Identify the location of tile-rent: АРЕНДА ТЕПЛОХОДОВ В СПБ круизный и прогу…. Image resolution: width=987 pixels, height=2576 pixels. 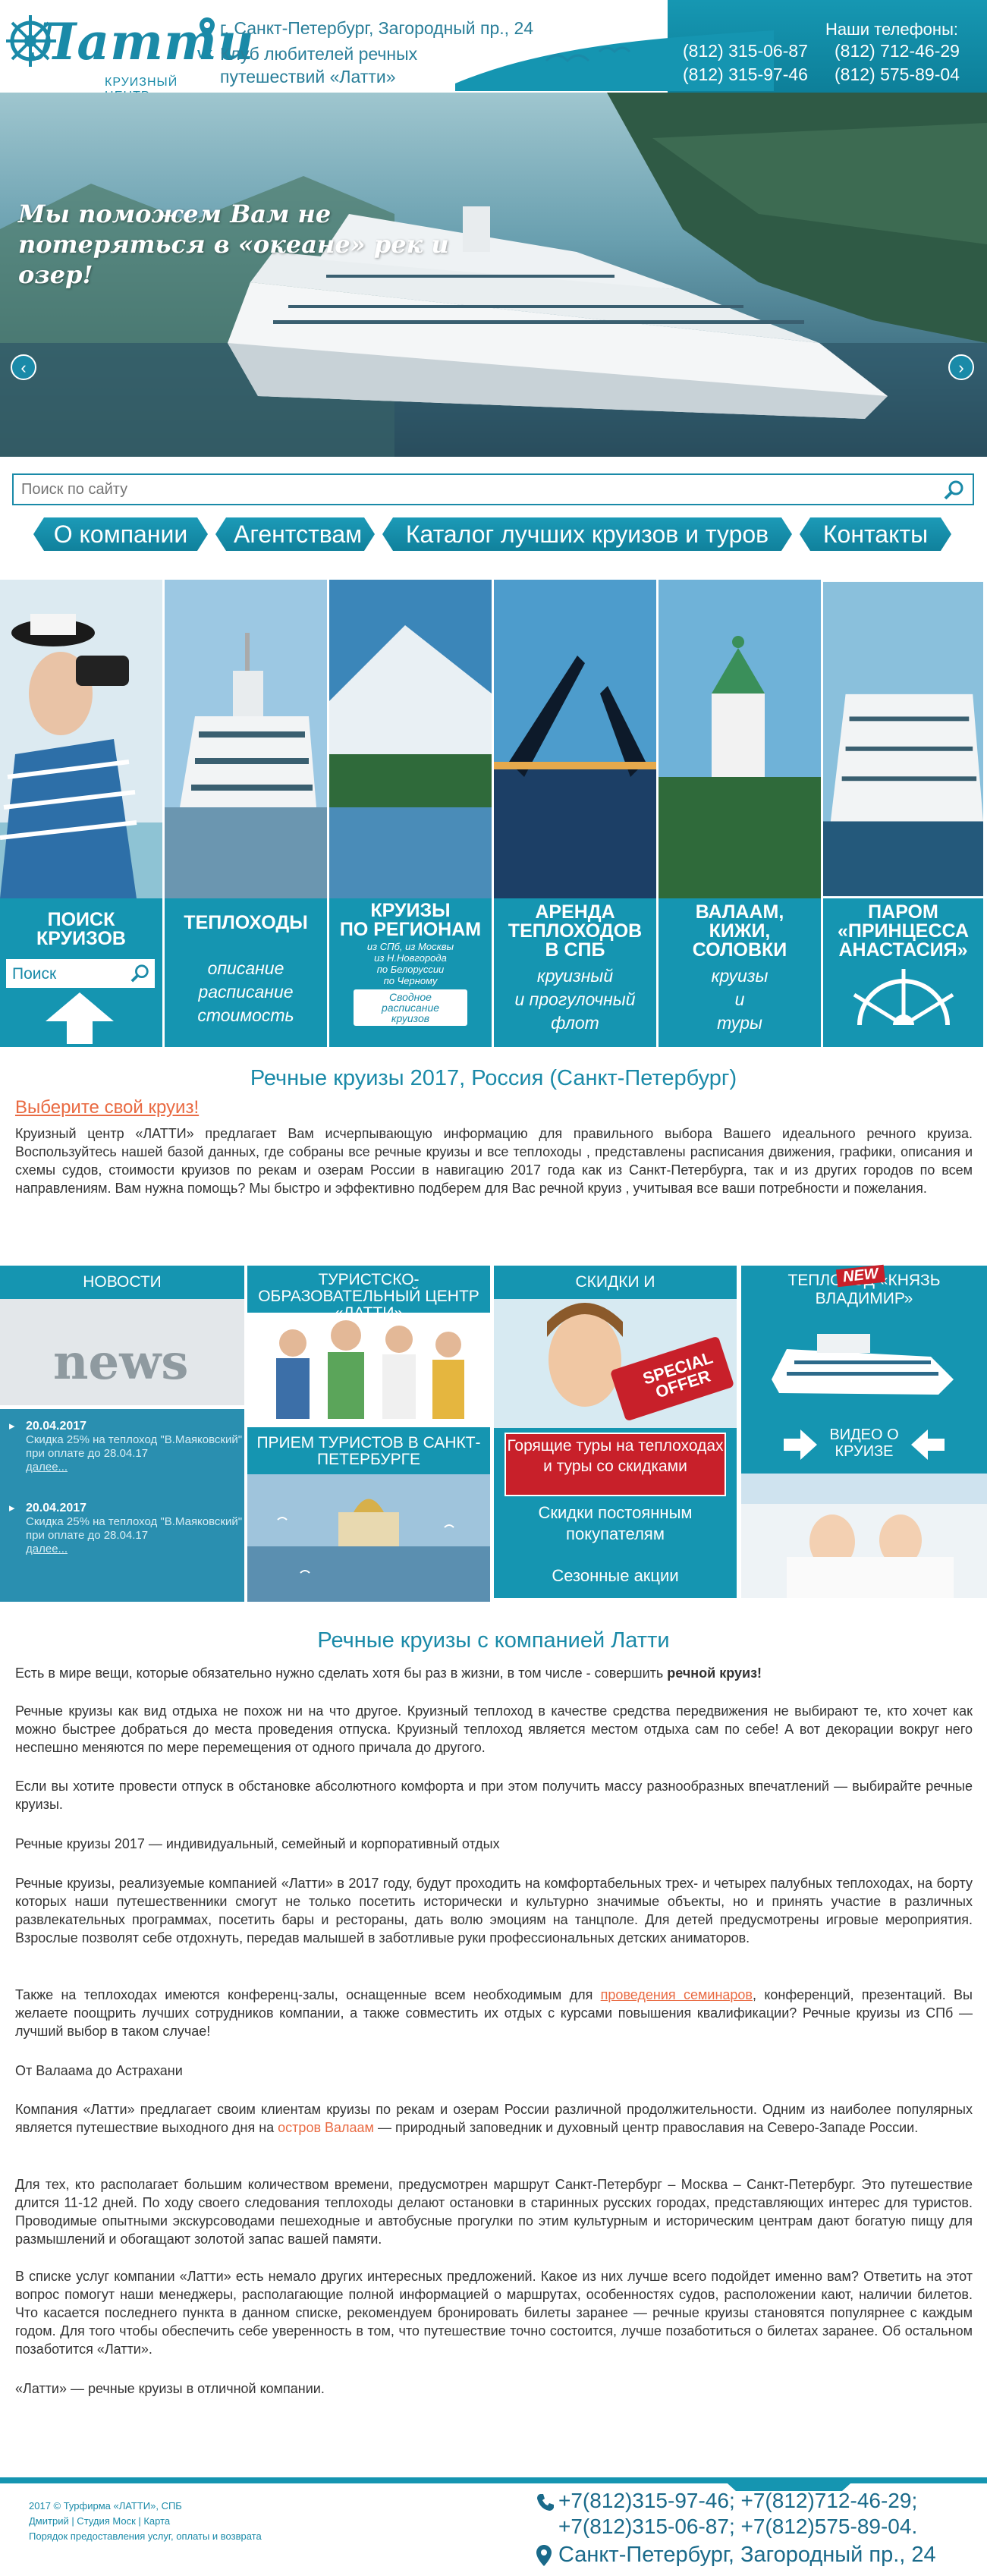
(575, 813).